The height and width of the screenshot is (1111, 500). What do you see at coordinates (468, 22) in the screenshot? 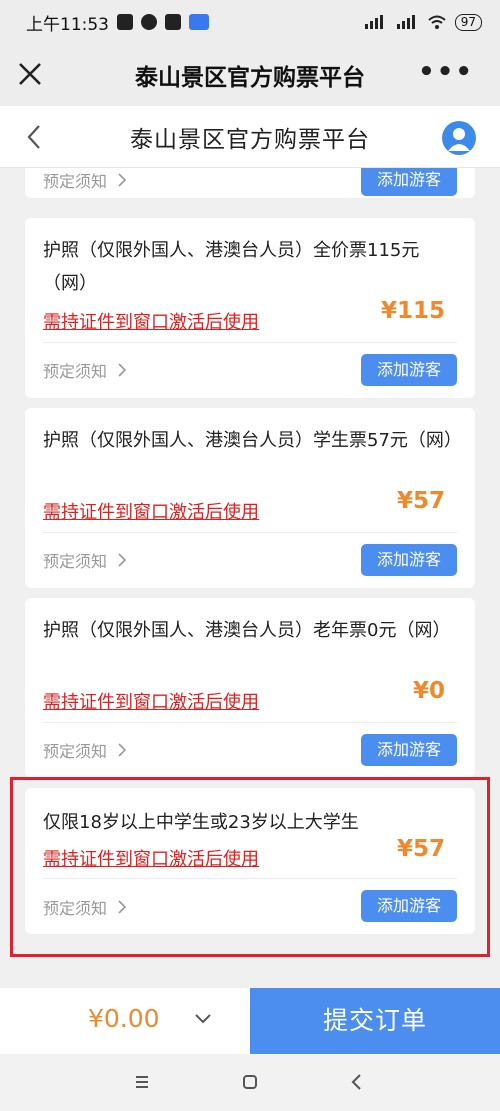
I see `battery-indicator: 97` at bounding box center [468, 22].